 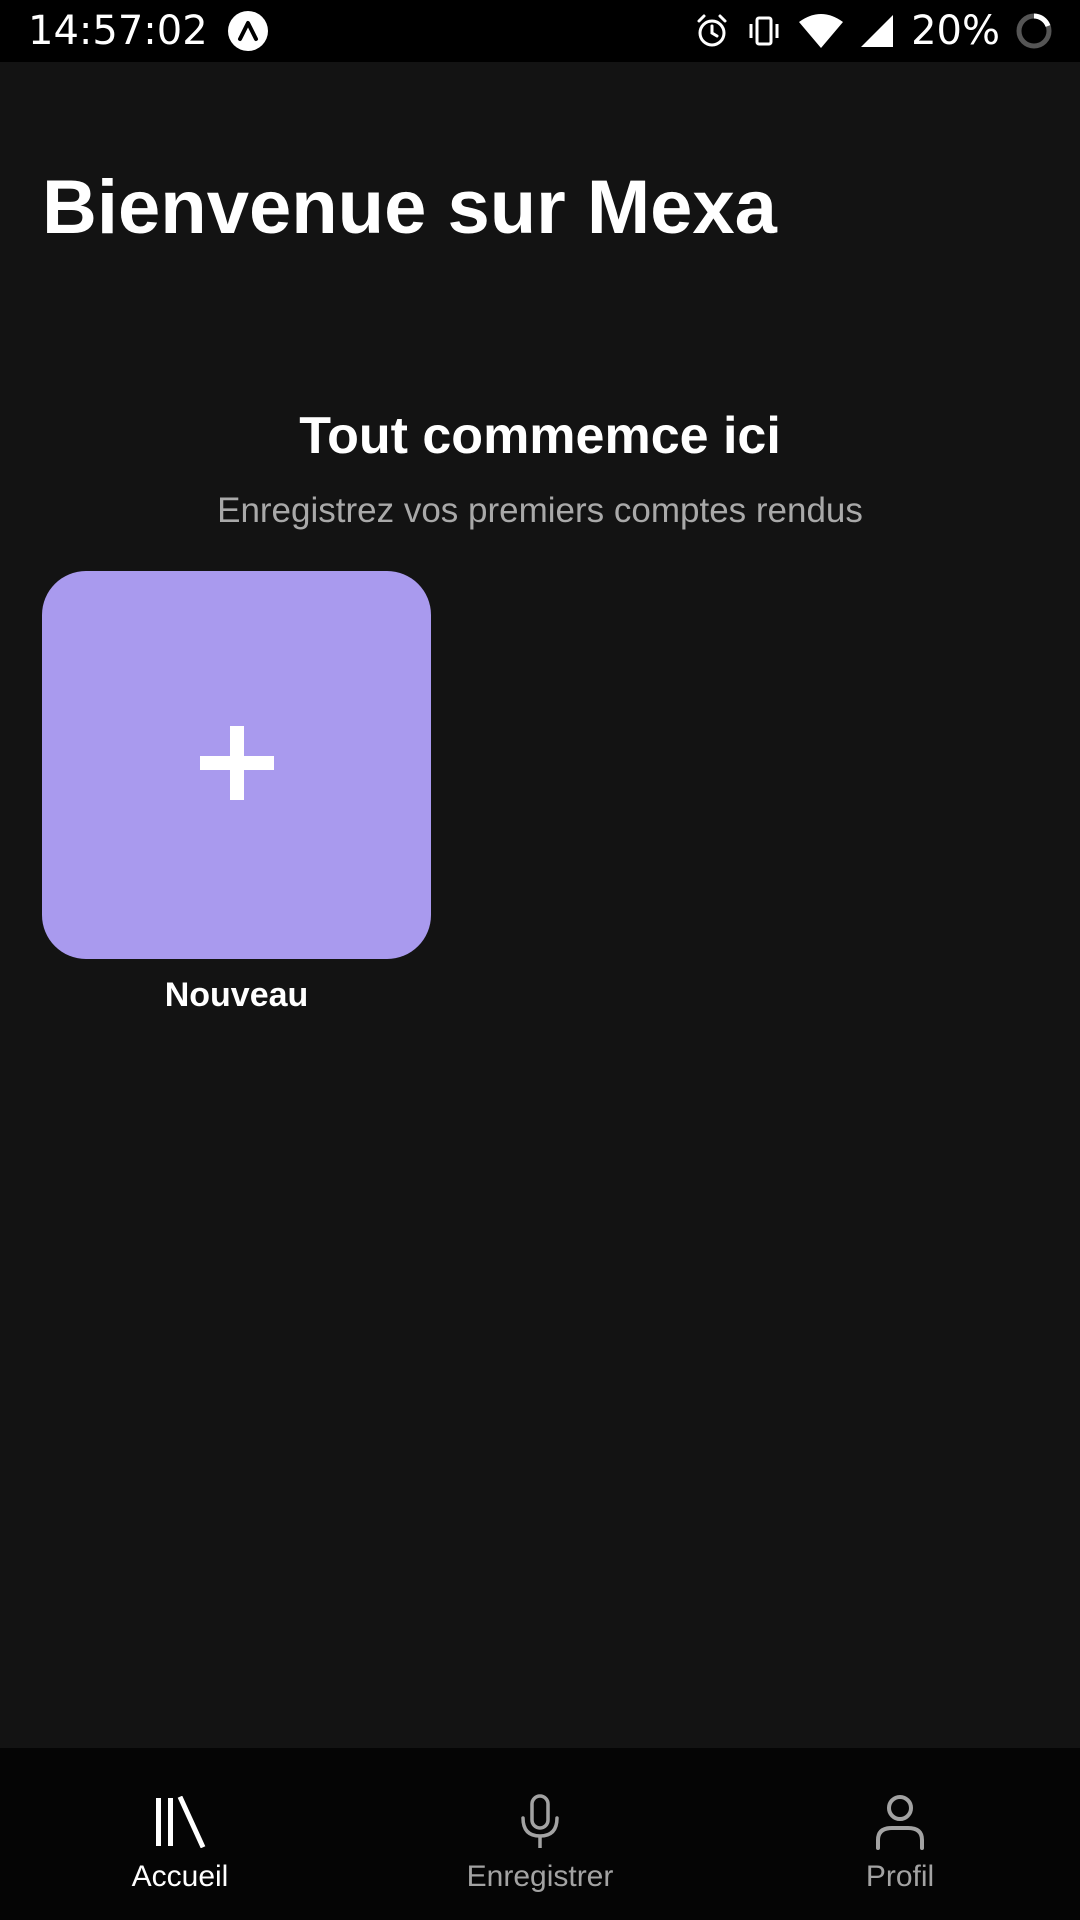 What do you see at coordinates (540, 1822) in the screenshot?
I see `microphone-icon` at bounding box center [540, 1822].